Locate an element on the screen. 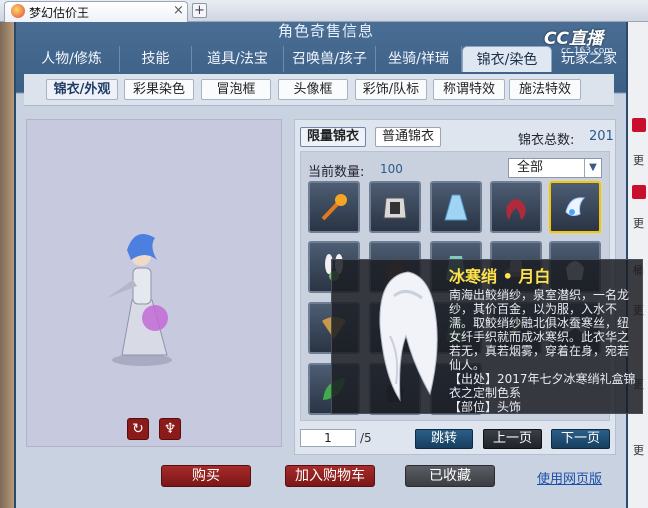 This screenshot has height=508, width=648. rotate-button: ↻ is located at coordinates (138, 429).